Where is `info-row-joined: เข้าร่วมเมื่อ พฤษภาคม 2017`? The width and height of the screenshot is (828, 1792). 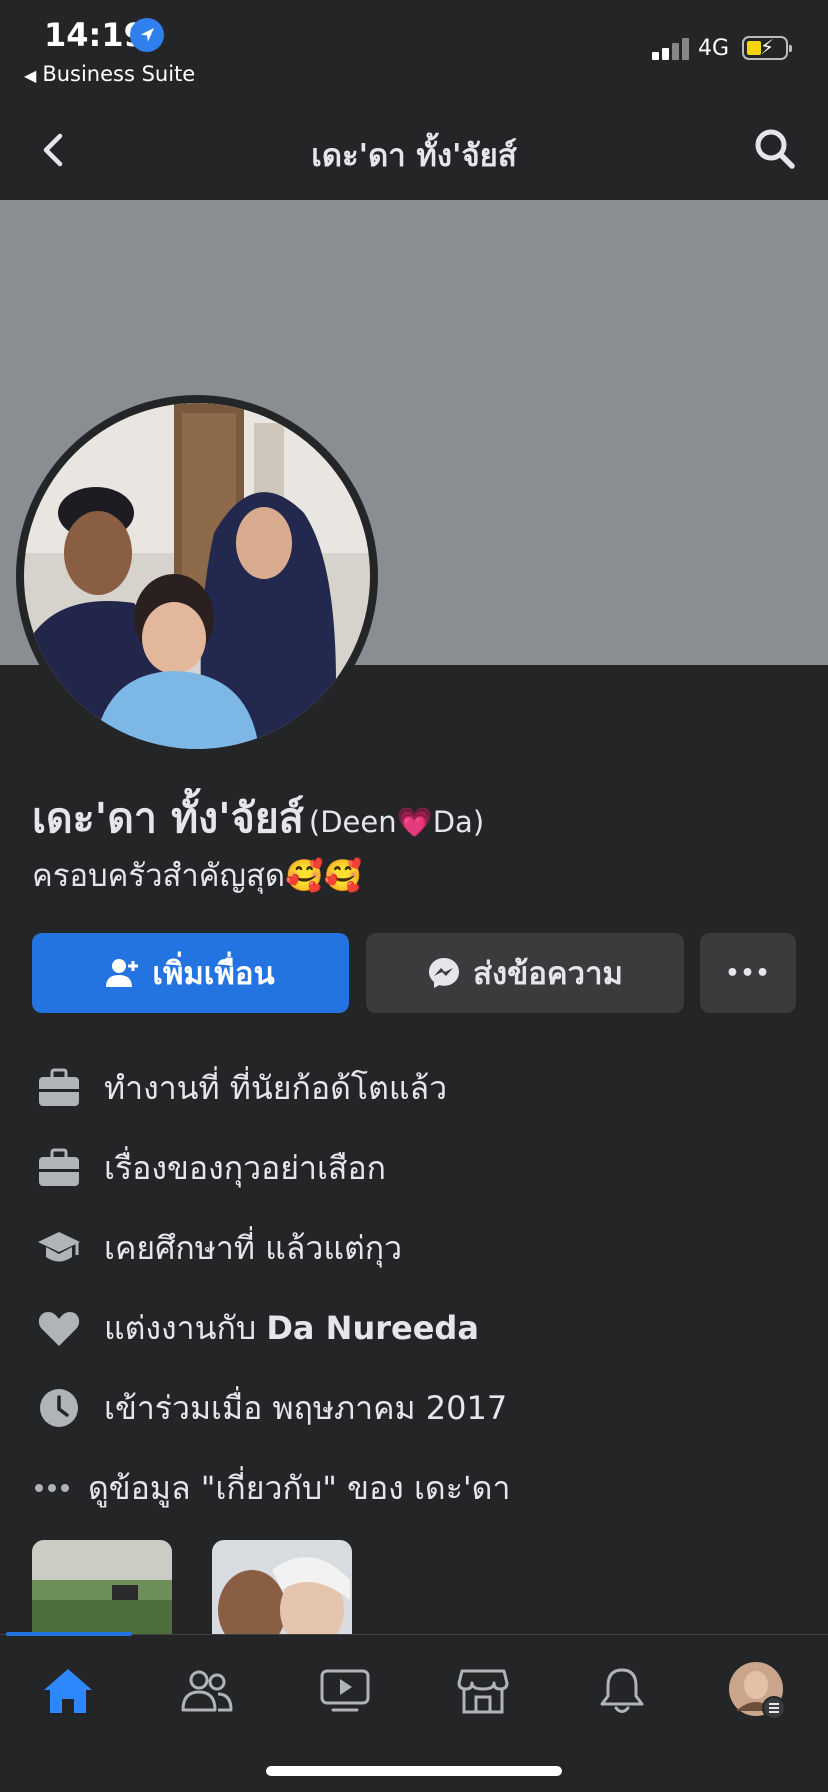
info-row-joined: เข้าร่วมเมื่อ พฤษภาคม 2017 is located at coordinates (269, 1408).